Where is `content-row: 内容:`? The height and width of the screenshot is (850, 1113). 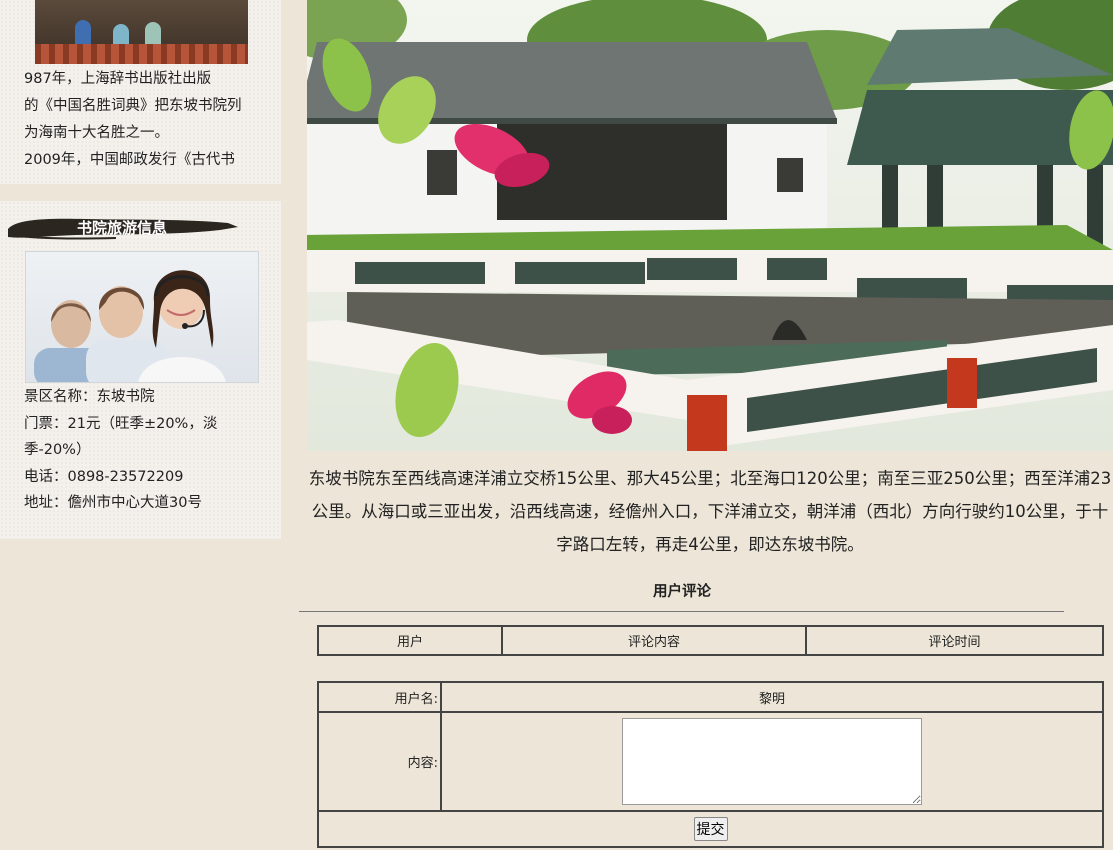 content-row: 内容: is located at coordinates (710, 761).